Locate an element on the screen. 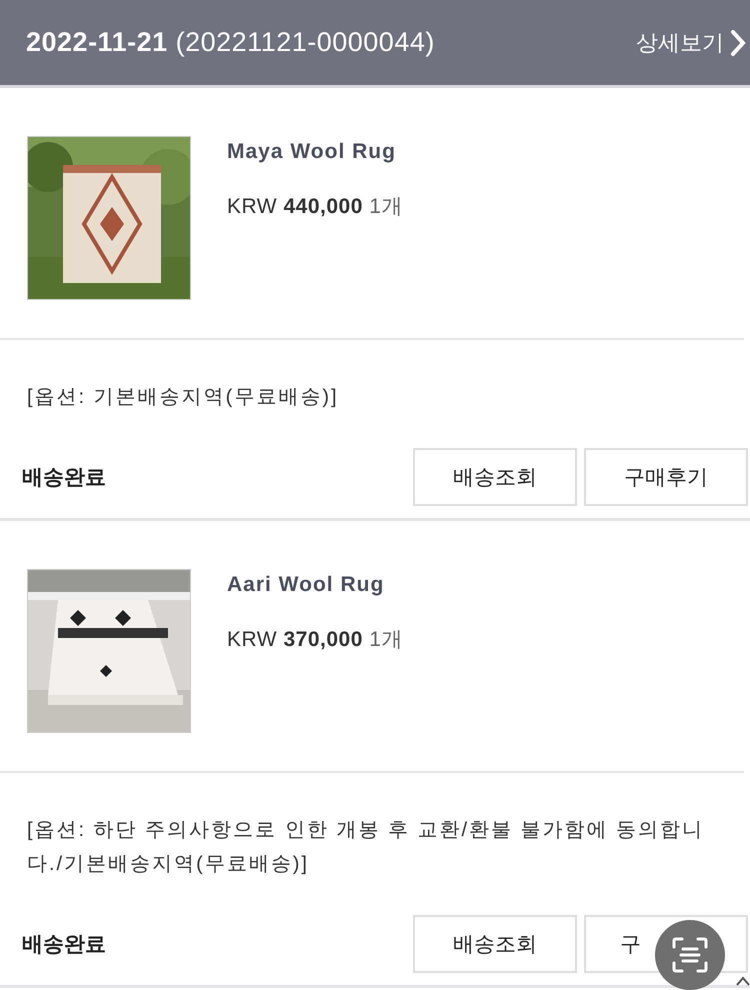 This screenshot has height=990, width=750. product-price: KRW 370,000 1개 is located at coordinates (315, 640).